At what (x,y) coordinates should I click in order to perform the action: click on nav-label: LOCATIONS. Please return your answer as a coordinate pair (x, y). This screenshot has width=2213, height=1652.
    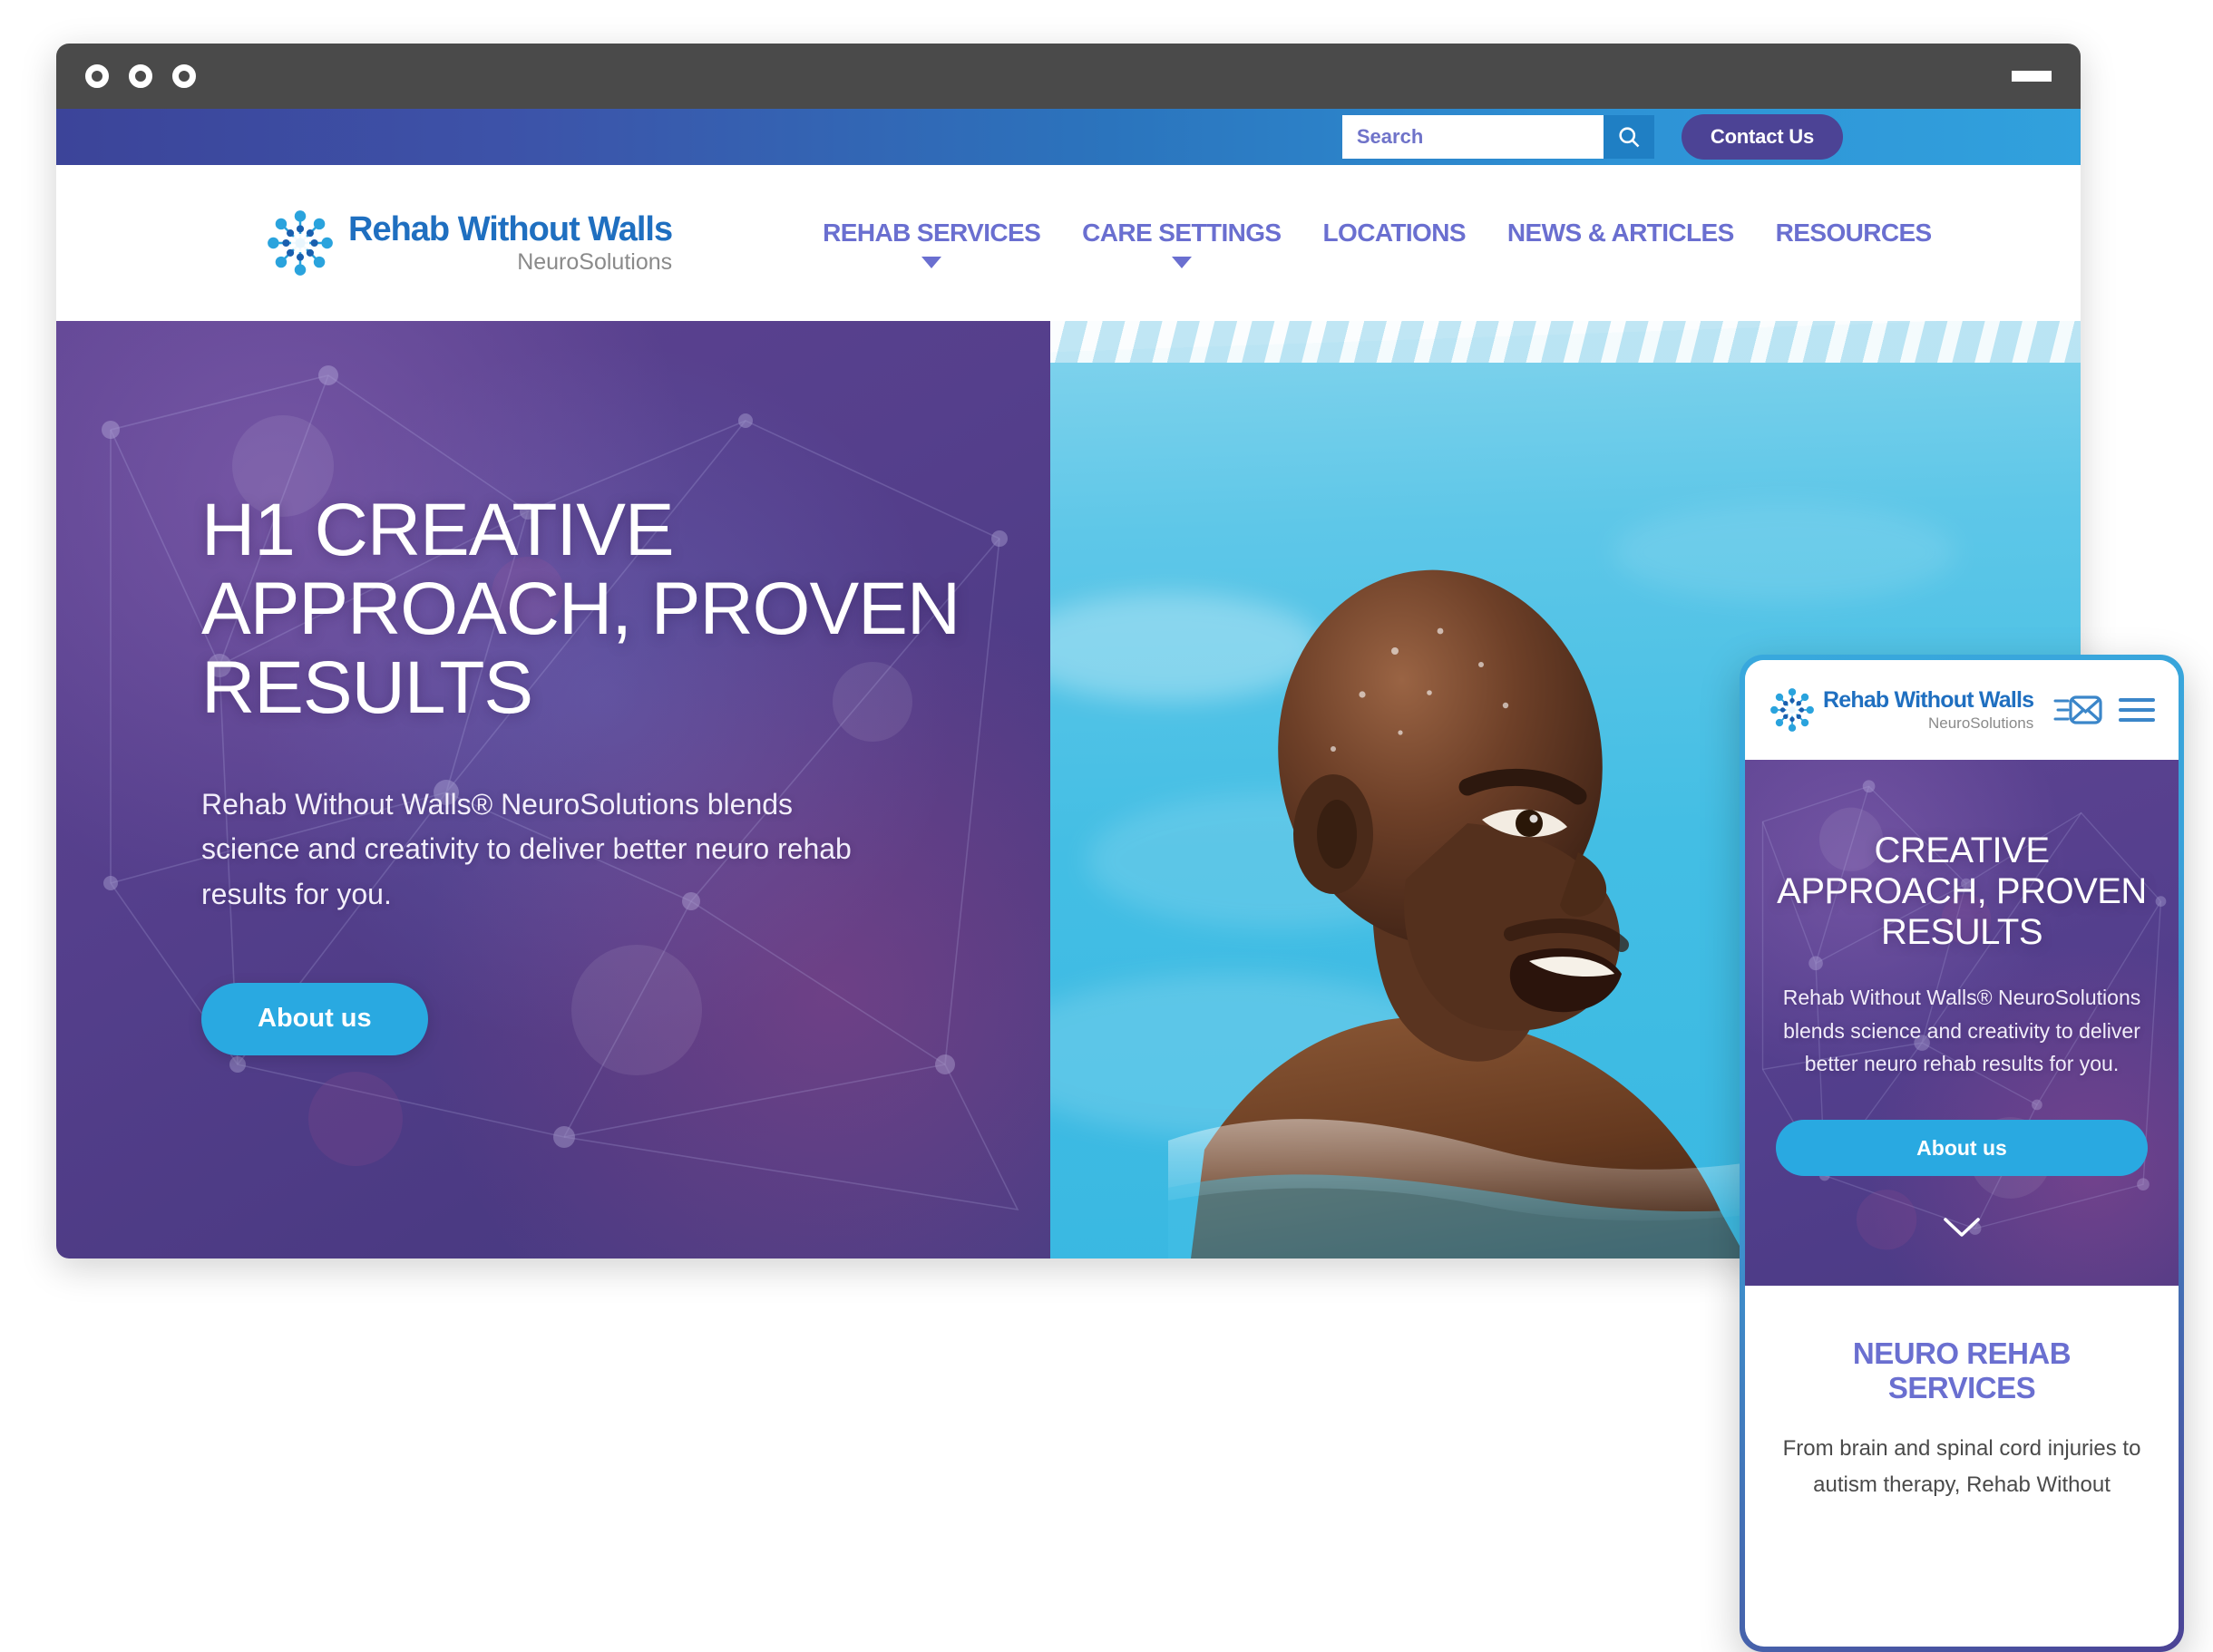
    Looking at the image, I should click on (1395, 232).